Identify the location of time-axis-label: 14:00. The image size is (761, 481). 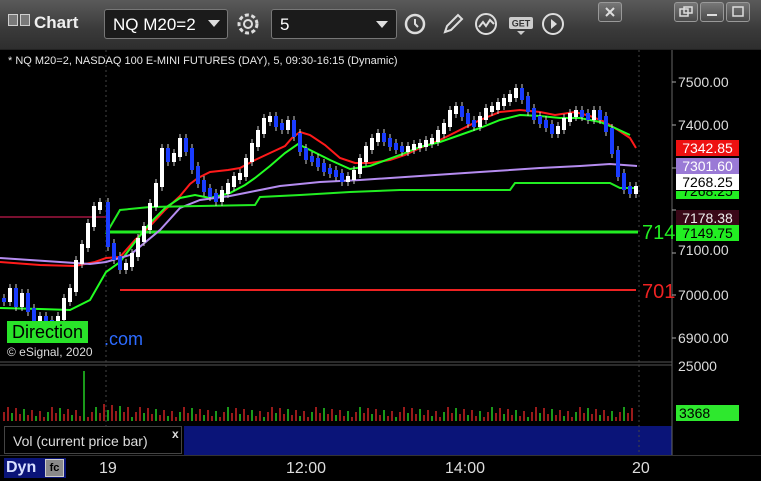
(465, 468).